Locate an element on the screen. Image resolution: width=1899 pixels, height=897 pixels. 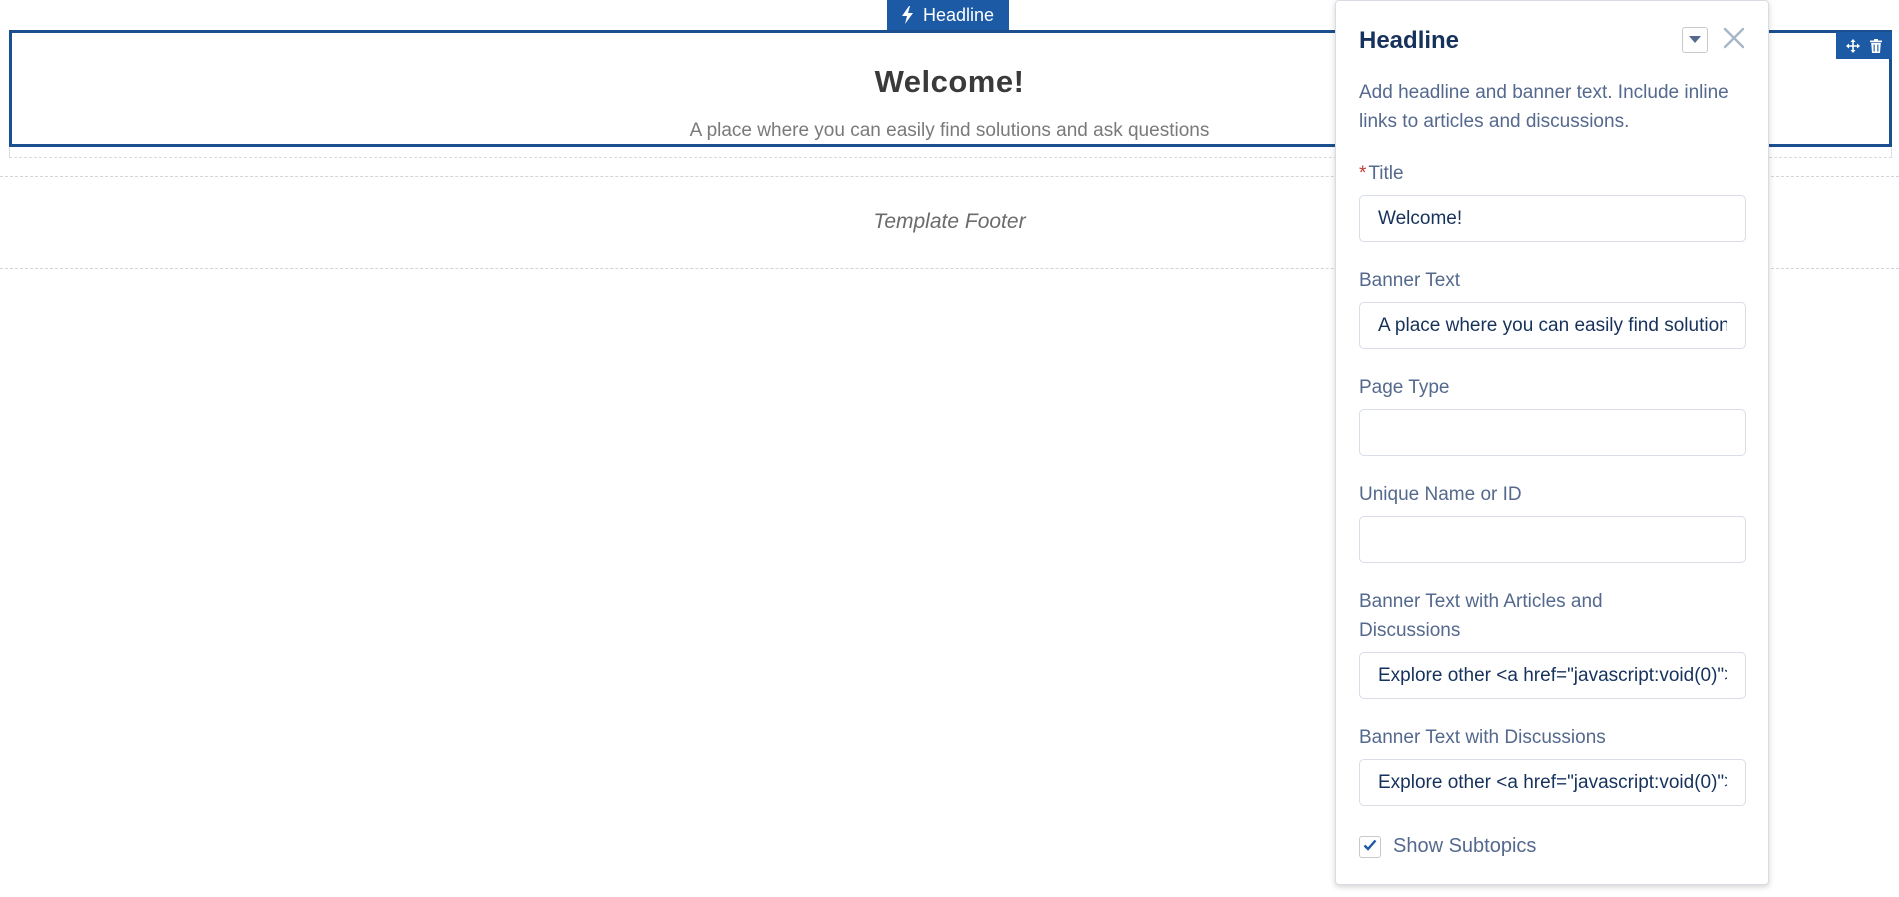
banner-text-label: Banner Text is located at coordinates (1410, 280).